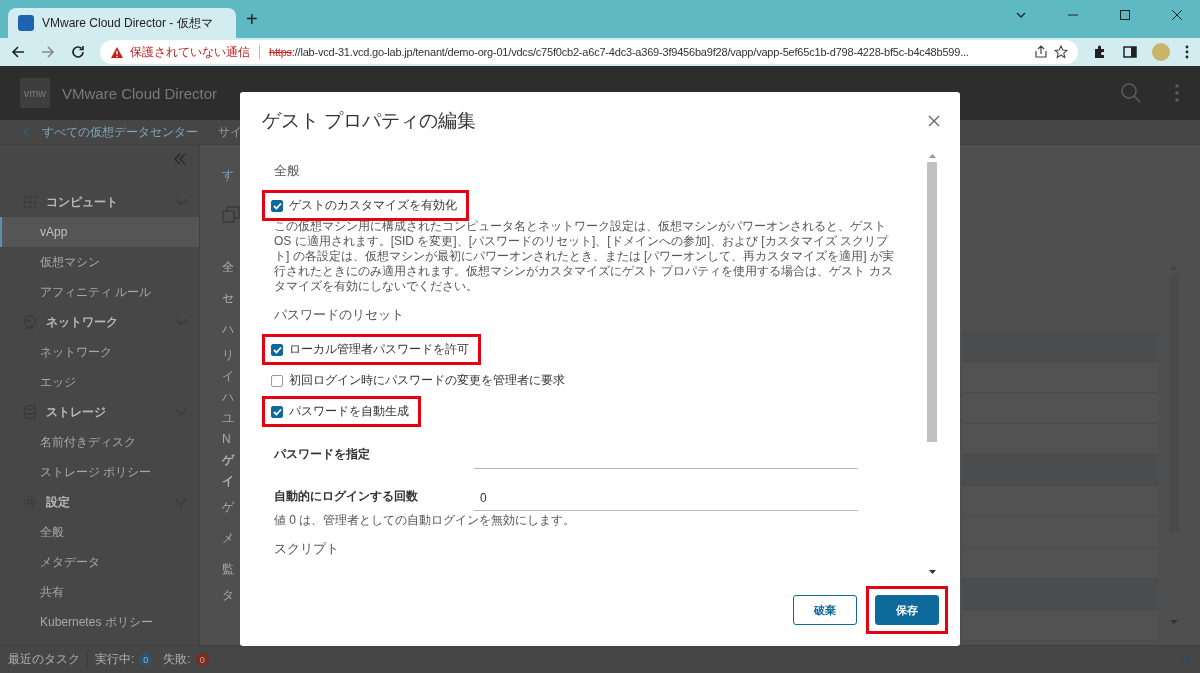  I want to click on property-label: ハ, so click(228, 397).